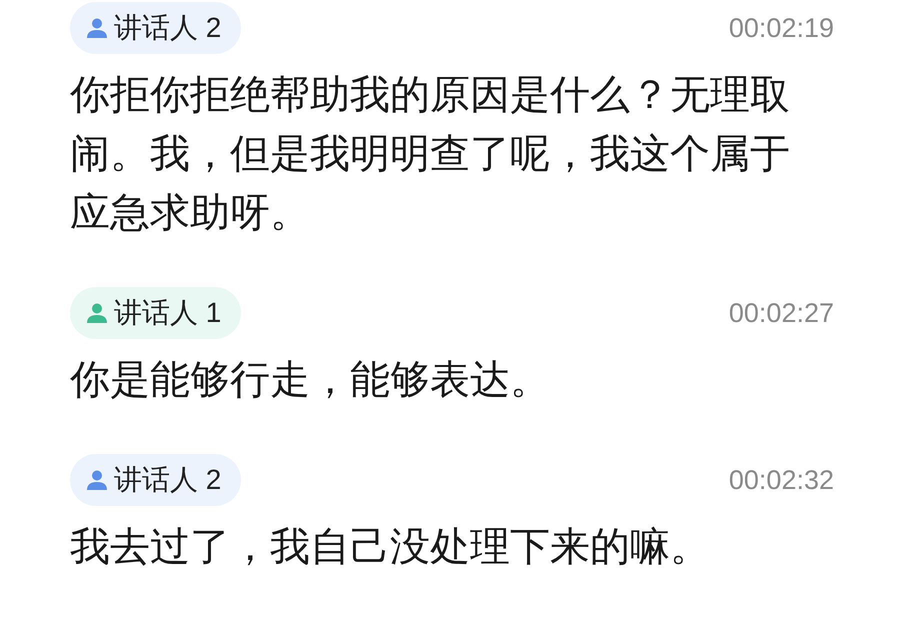 Image resolution: width=904 pixels, height=640 pixels. I want to click on timestamp: 00:02:27, so click(781, 313).